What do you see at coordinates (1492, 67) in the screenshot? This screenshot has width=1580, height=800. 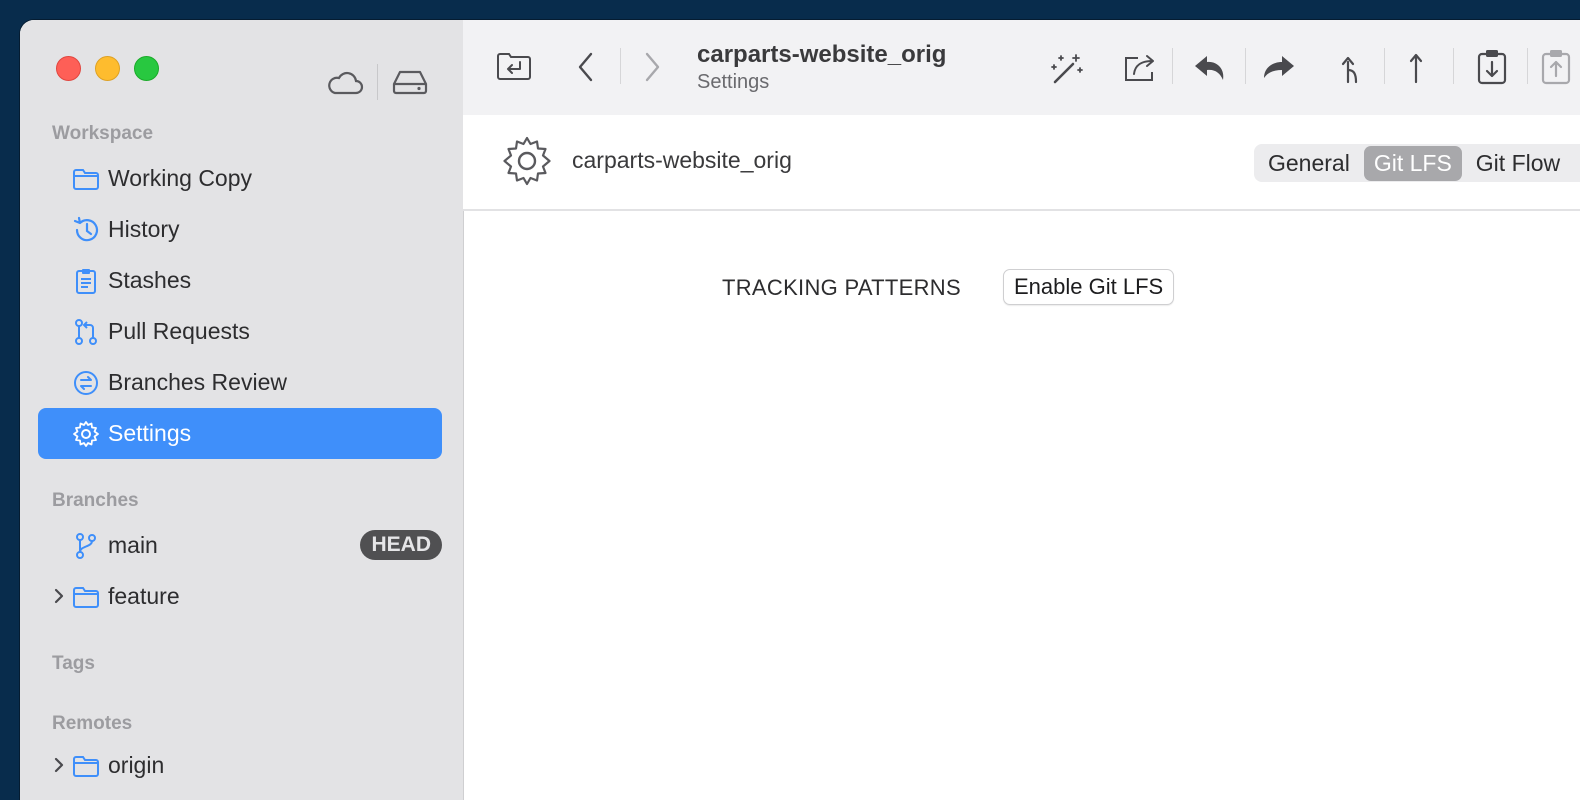 I see `stash-icon` at bounding box center [1492, 67].